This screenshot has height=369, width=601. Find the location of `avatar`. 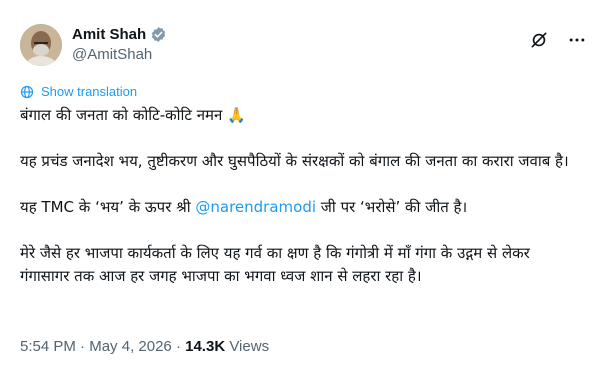

avatar is located at coordinates (41, 45).